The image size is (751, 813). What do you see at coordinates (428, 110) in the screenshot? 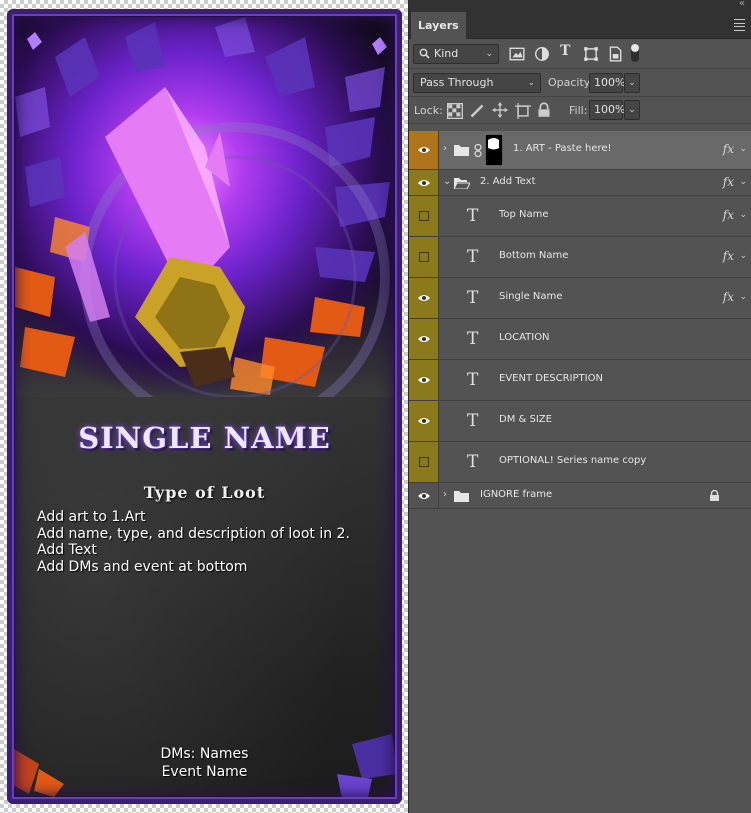
I see `lock-label: Lock:` at bounding box center [428, 110].